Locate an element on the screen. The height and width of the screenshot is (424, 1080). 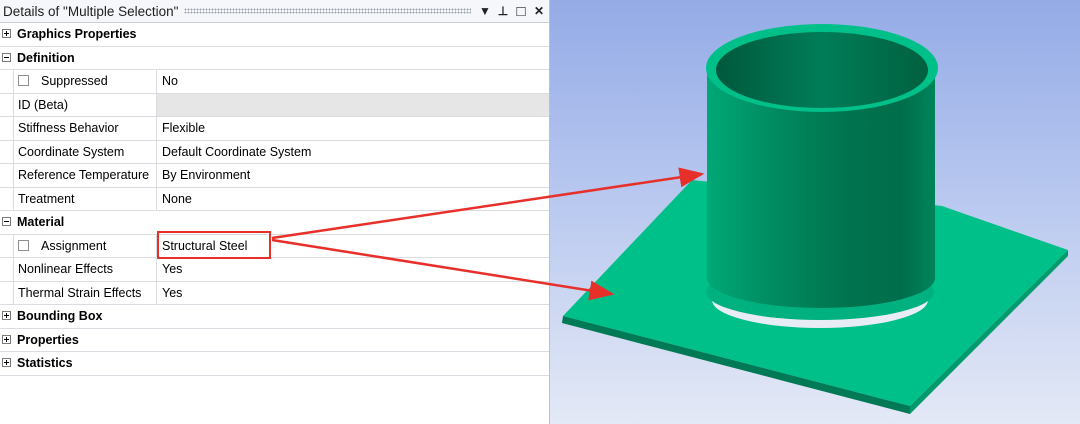
property-label: Nonlinear Effects is located at coordinates (85, 269).